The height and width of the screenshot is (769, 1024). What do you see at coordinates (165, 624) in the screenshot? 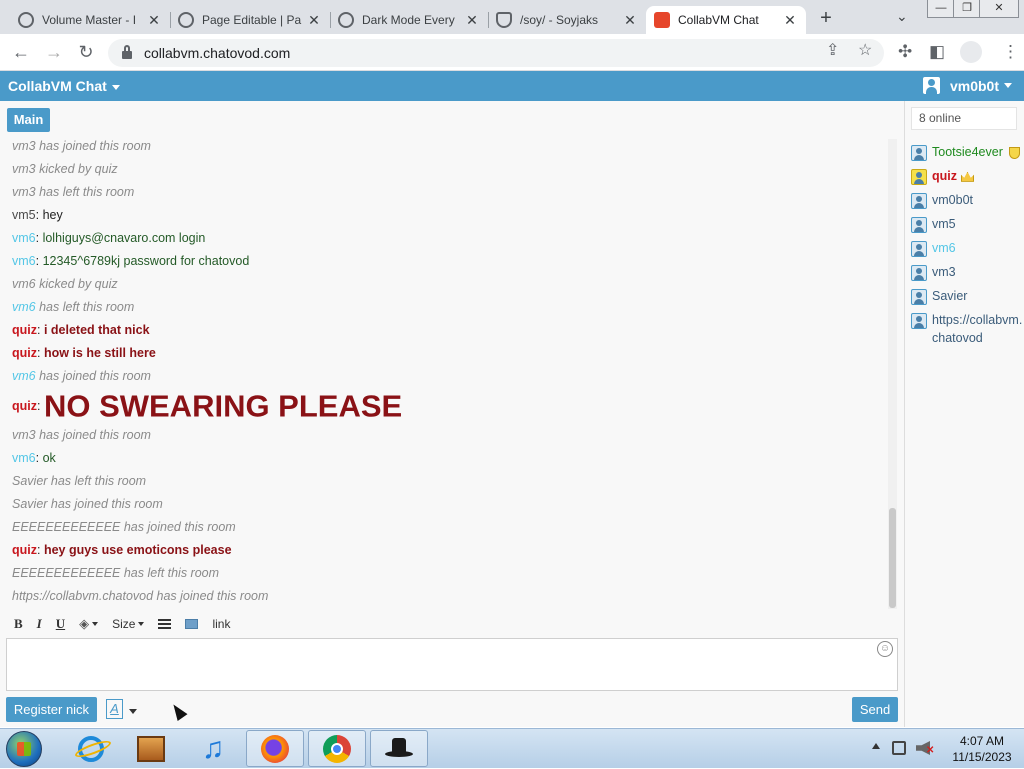
I see `list-button` at bounding box center [165, 624].